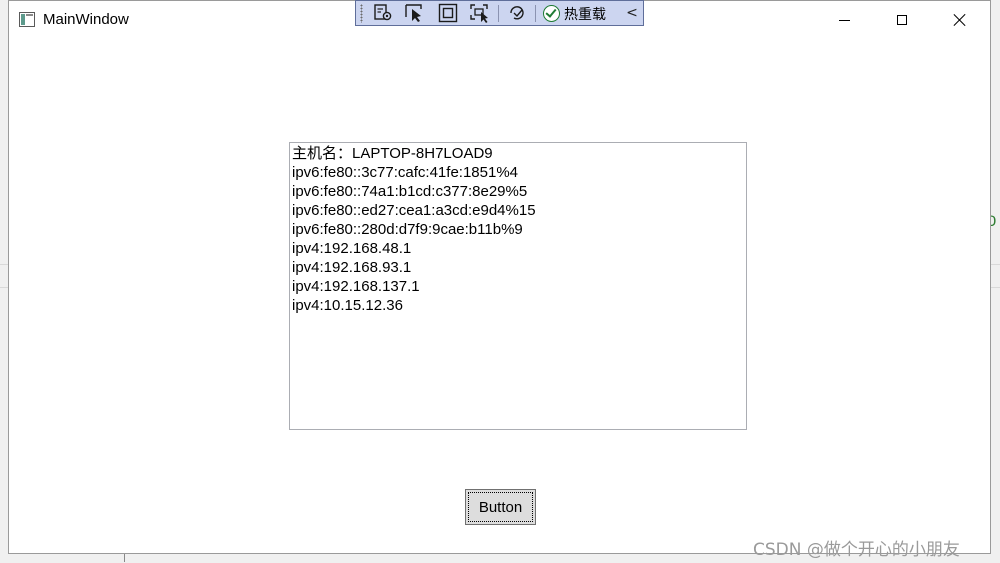 Image resolution: width=1000 pixels, height=563 pixels. Describe the element at coordinates (352, 248) in the screenshot. I see `textbox-line: ipv4:192.168.48.1` at that location.